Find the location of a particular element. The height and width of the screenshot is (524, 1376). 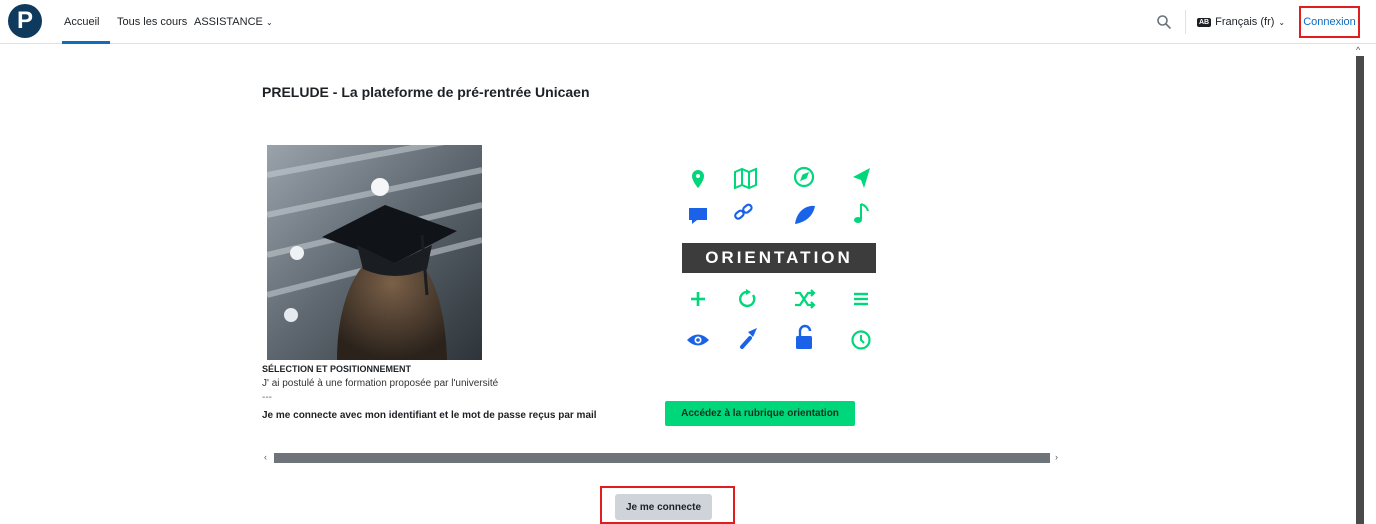

caption-title: SÉLECTION ET POSITIONNEMENT is located at coordinates (337, 369).